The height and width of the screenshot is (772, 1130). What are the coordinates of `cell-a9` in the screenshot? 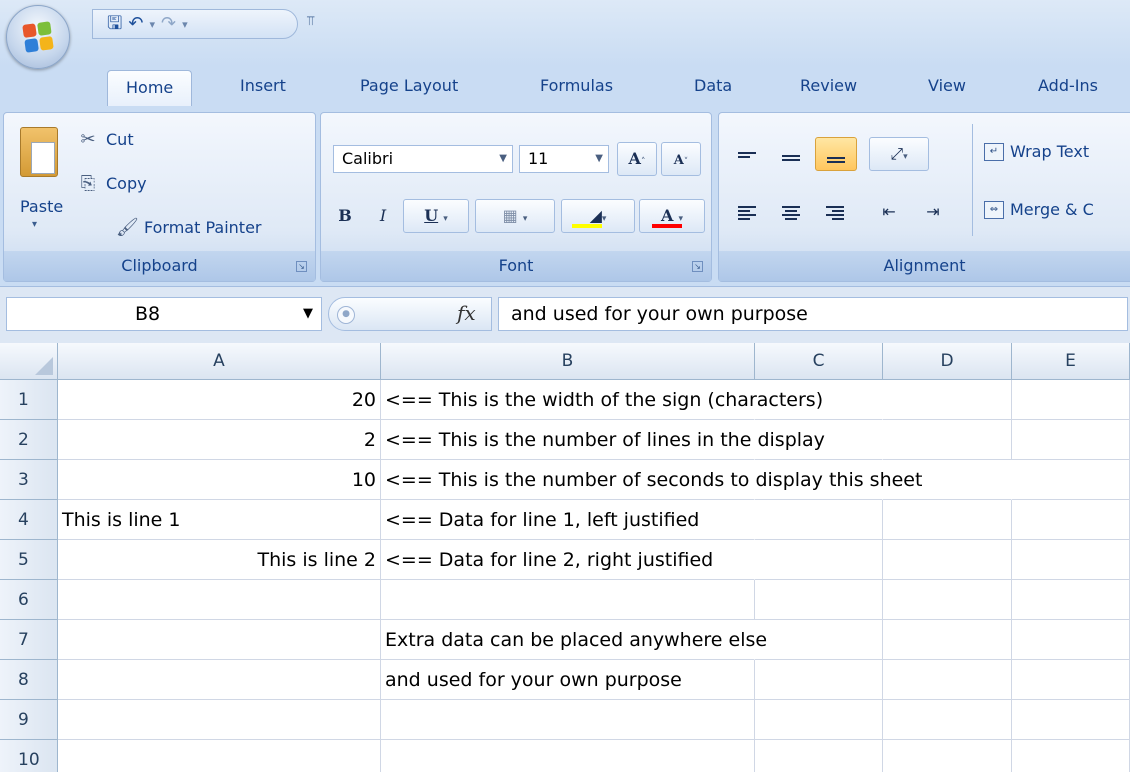 It's located at (219, 720).